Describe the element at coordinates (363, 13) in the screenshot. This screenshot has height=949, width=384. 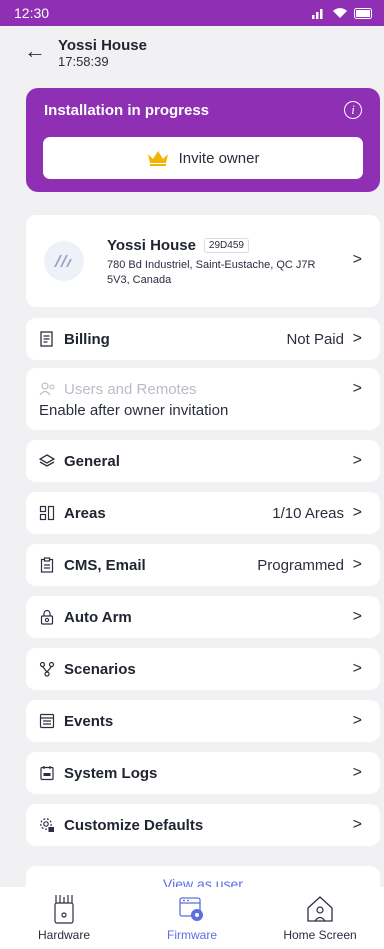
I see `battery-icon` at that location.